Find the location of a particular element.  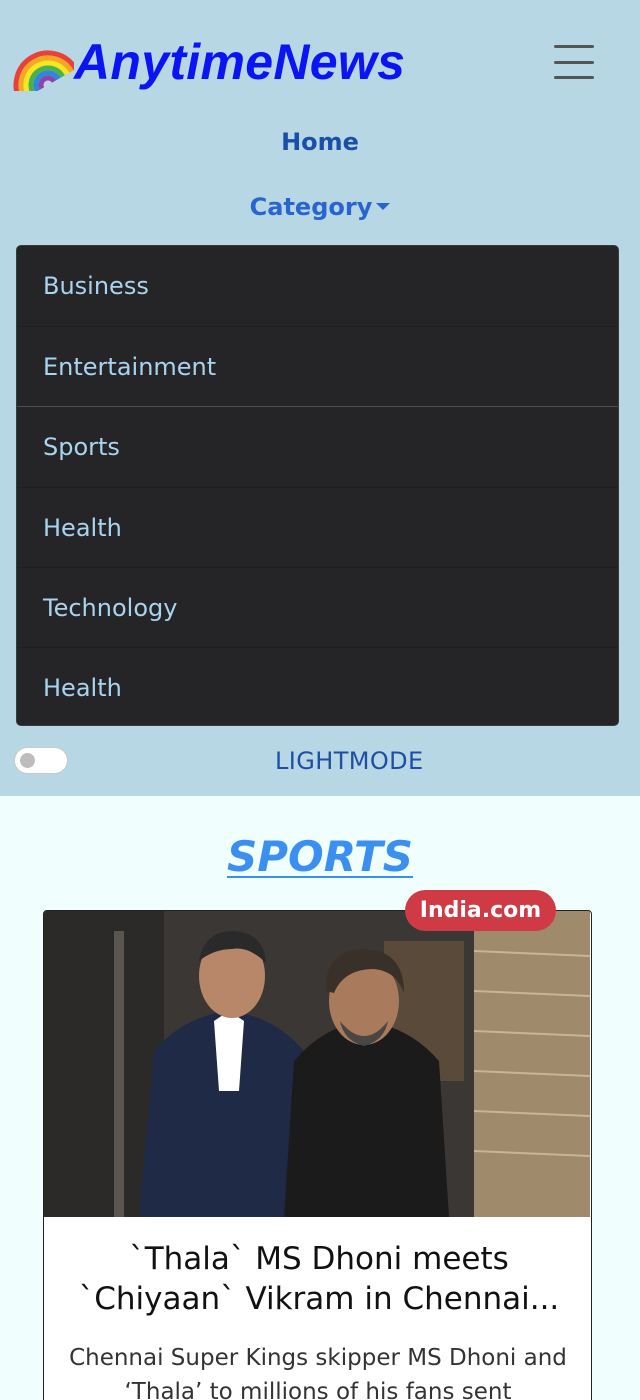

dropdown-item-health-2: Health is located at coordinates (317, 687).